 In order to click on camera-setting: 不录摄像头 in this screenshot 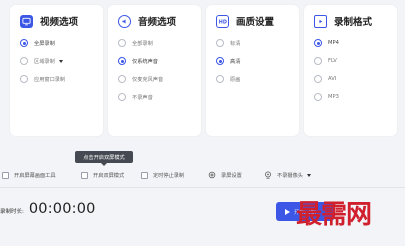, I will do `click(287, 175)`.